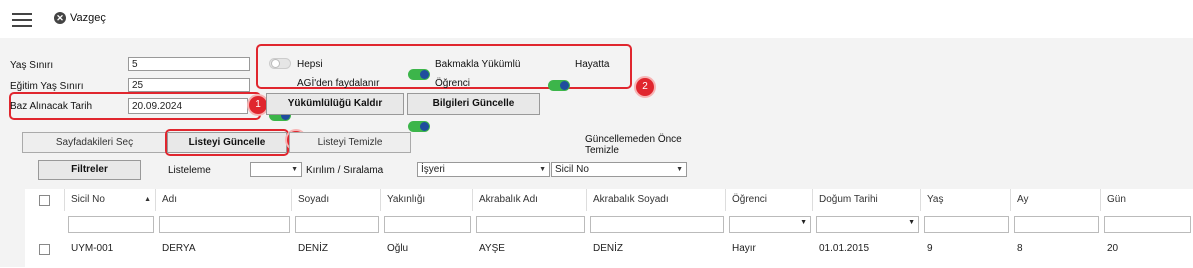  I want to click on yas-siniri-label: Yaş Sınırı, so click(32, 65).